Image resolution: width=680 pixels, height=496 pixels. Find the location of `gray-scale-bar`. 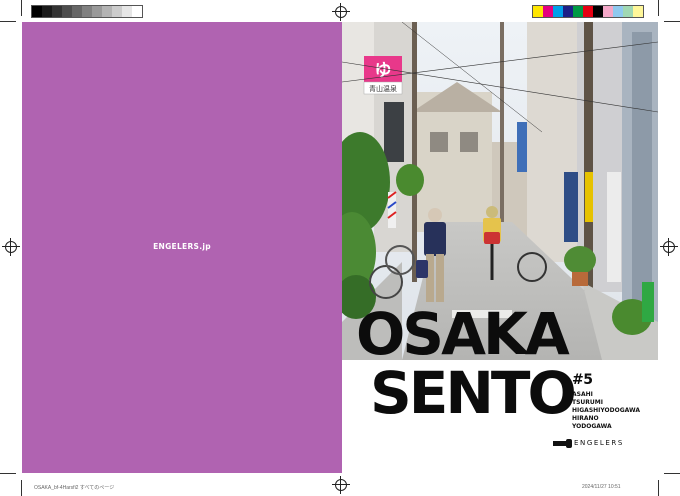

gray-scale-bar is located at coordinates (87, 11).